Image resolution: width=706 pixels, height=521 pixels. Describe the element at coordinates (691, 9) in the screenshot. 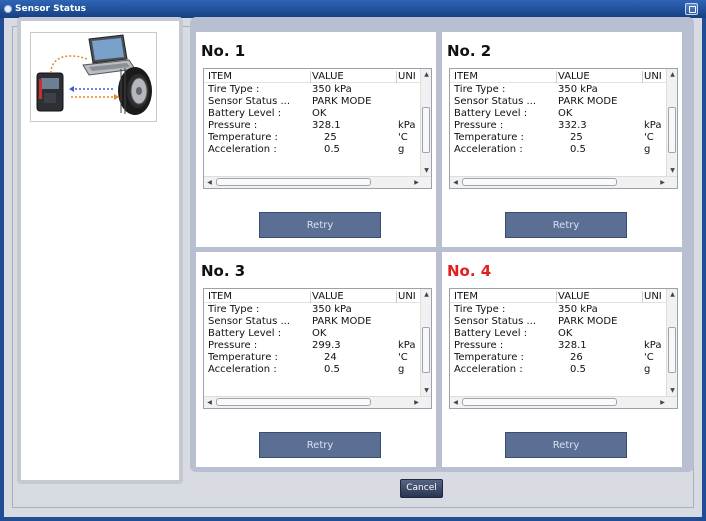

I see `restore-button` at that location.